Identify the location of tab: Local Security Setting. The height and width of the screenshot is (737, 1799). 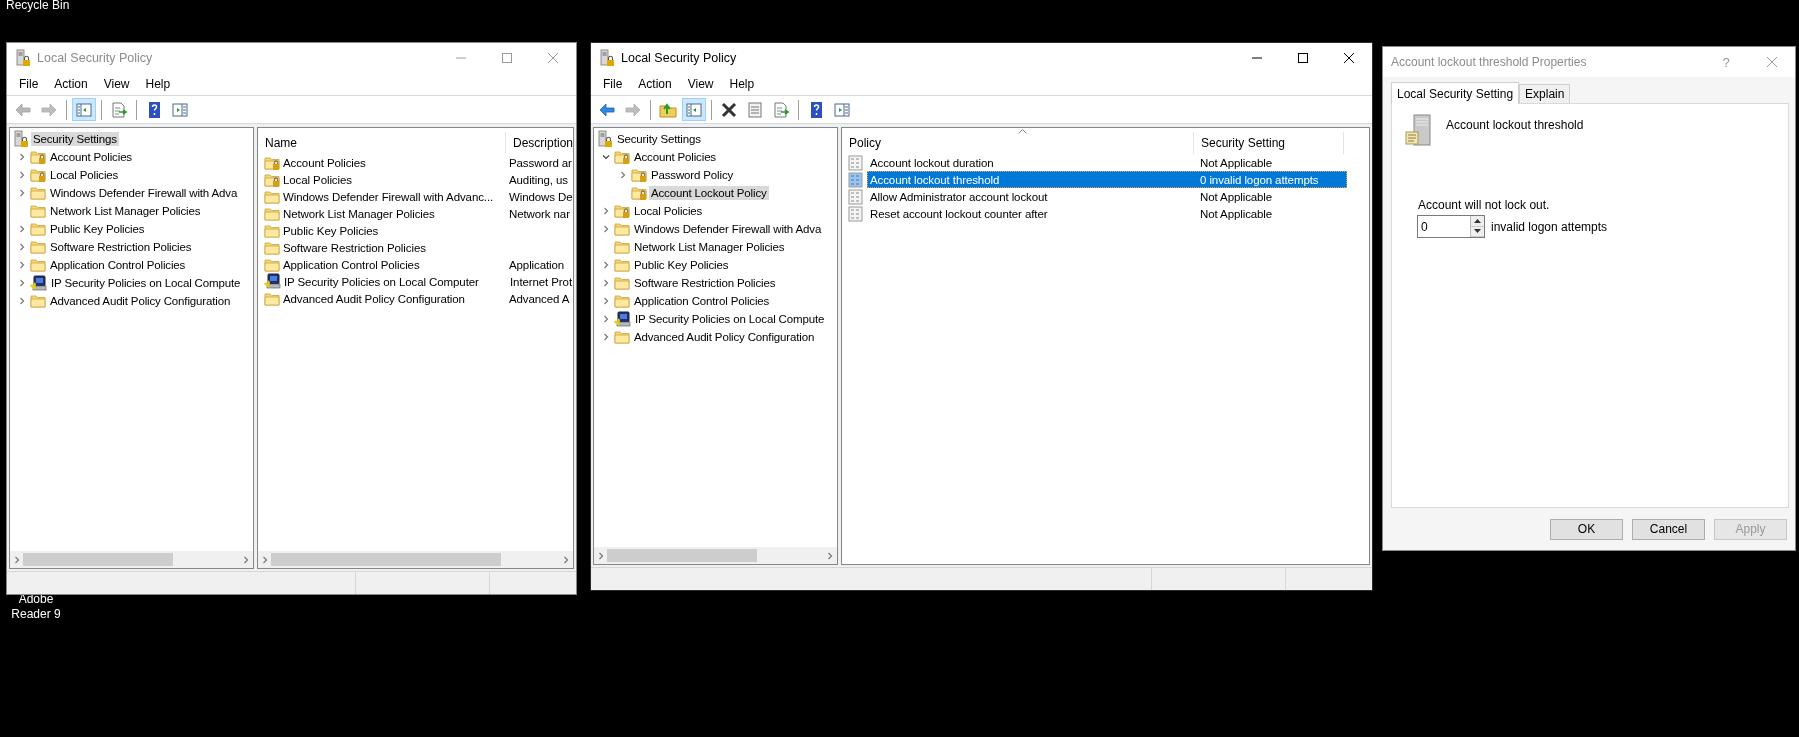
(1455, 93).